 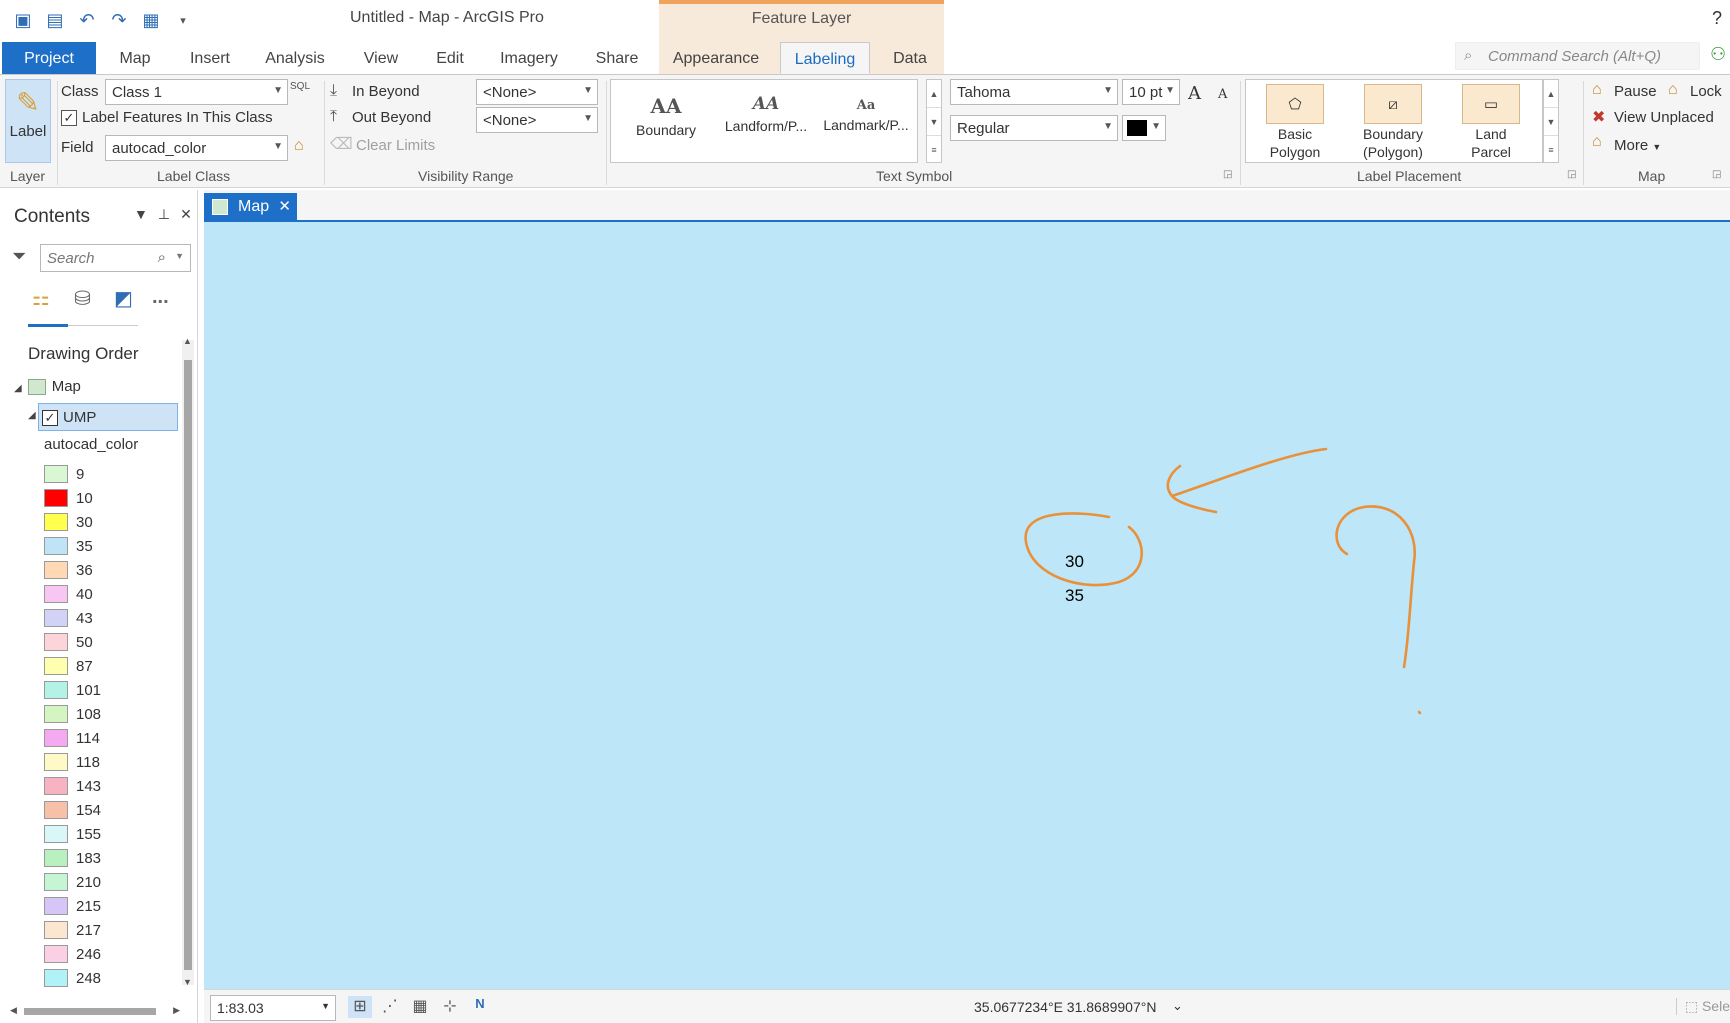 What do you see at coordinates (196, 148) in the screenshot?
I see `field-dropdown: autocad_color ▼` at bounding box center [196, 148].